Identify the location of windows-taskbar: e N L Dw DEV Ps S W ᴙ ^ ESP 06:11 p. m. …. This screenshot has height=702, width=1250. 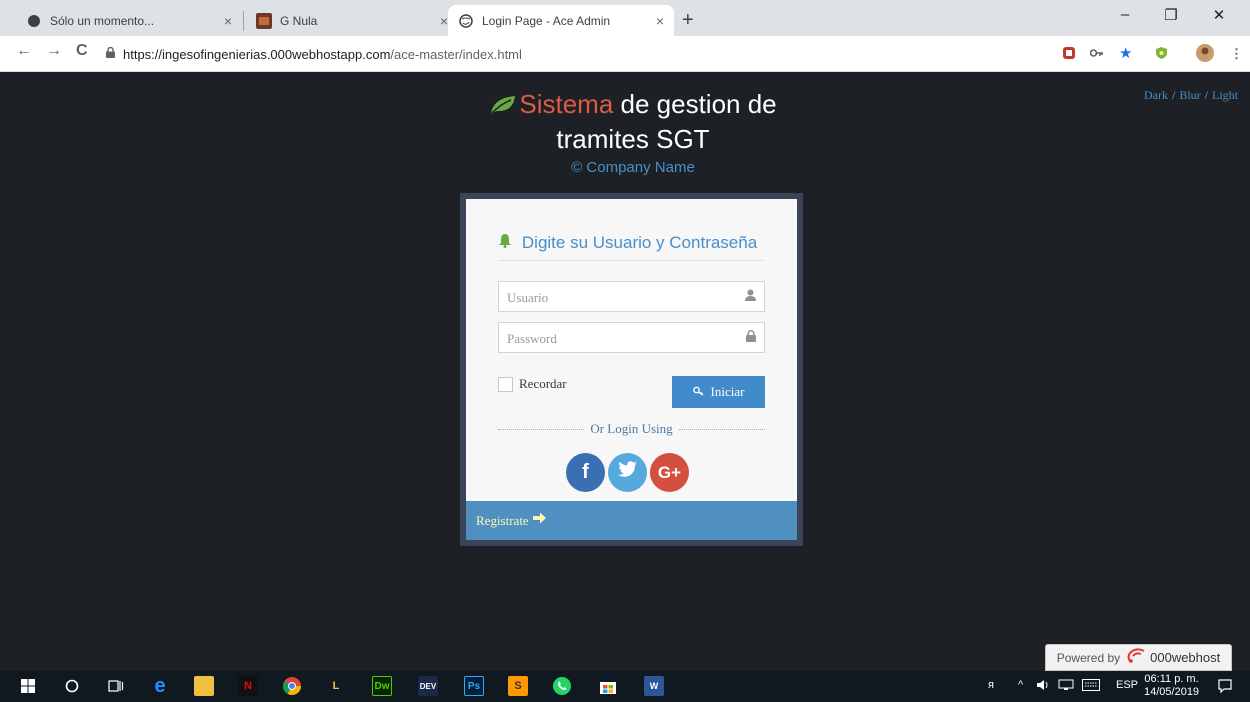
(625, 686).